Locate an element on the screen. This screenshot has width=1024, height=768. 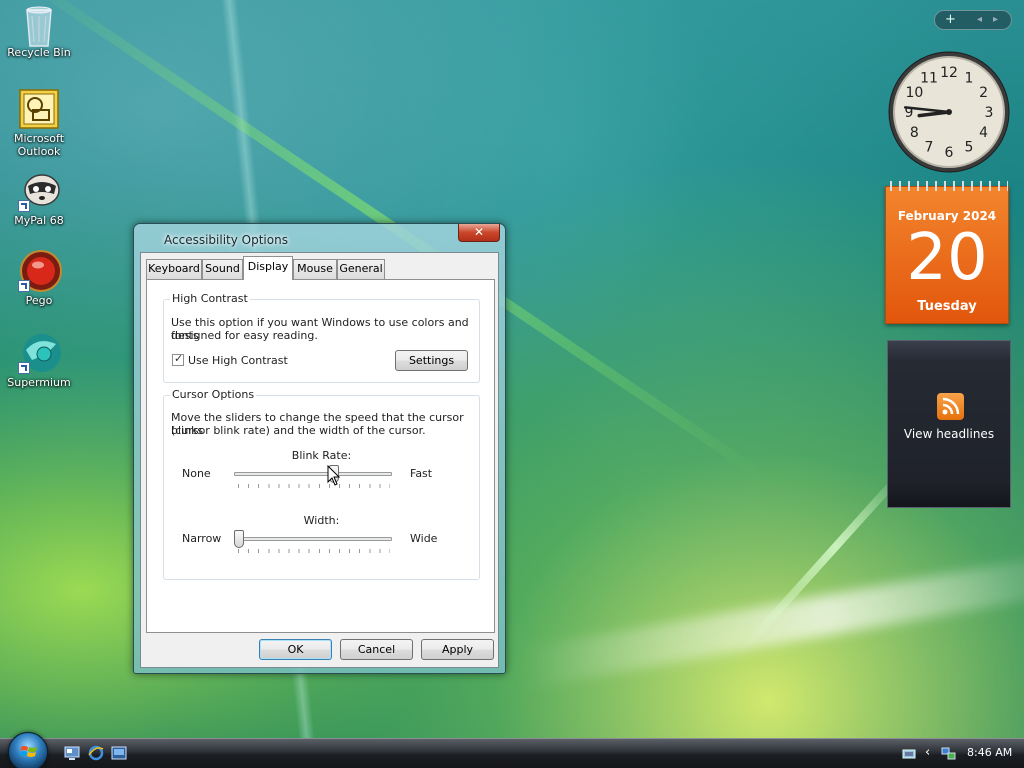
high-contrast-description: designed for easy reading. is located at coordinates (244, 335).